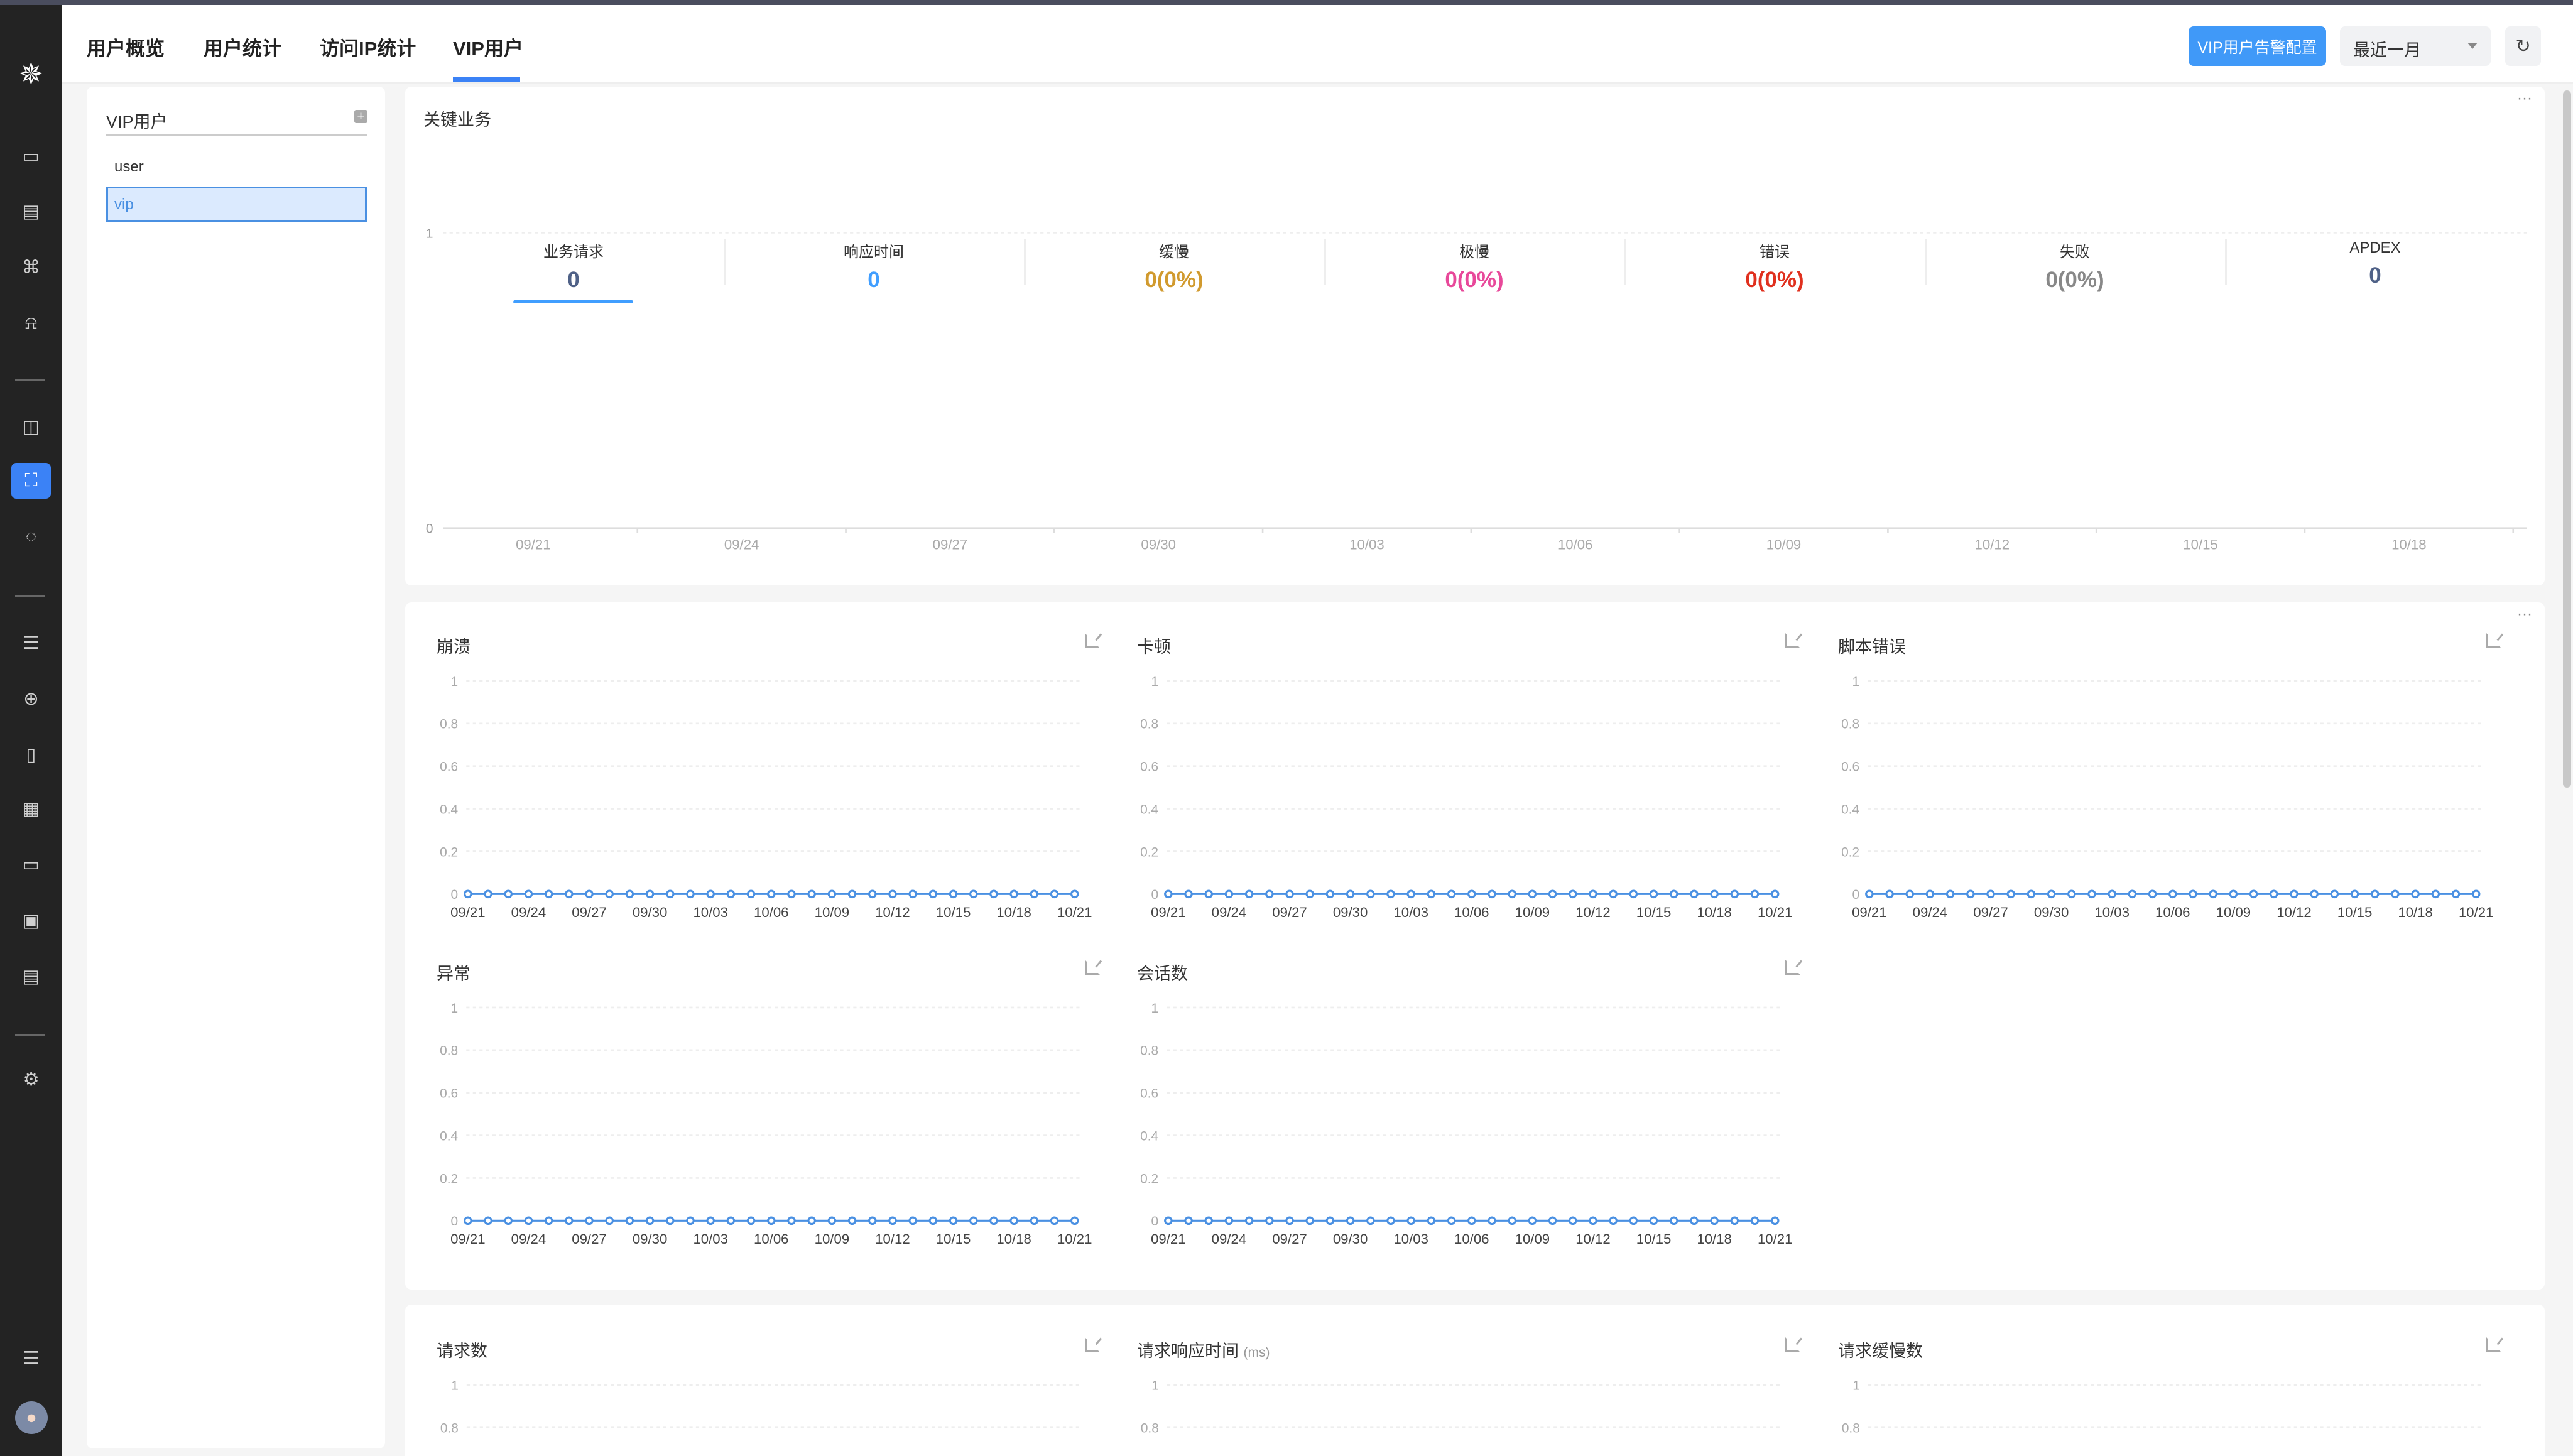  What do you see at coordinates (31, 1079) in the screenshot?
I see `settings-icon: ⚙` at bounding box center [31, 1079].